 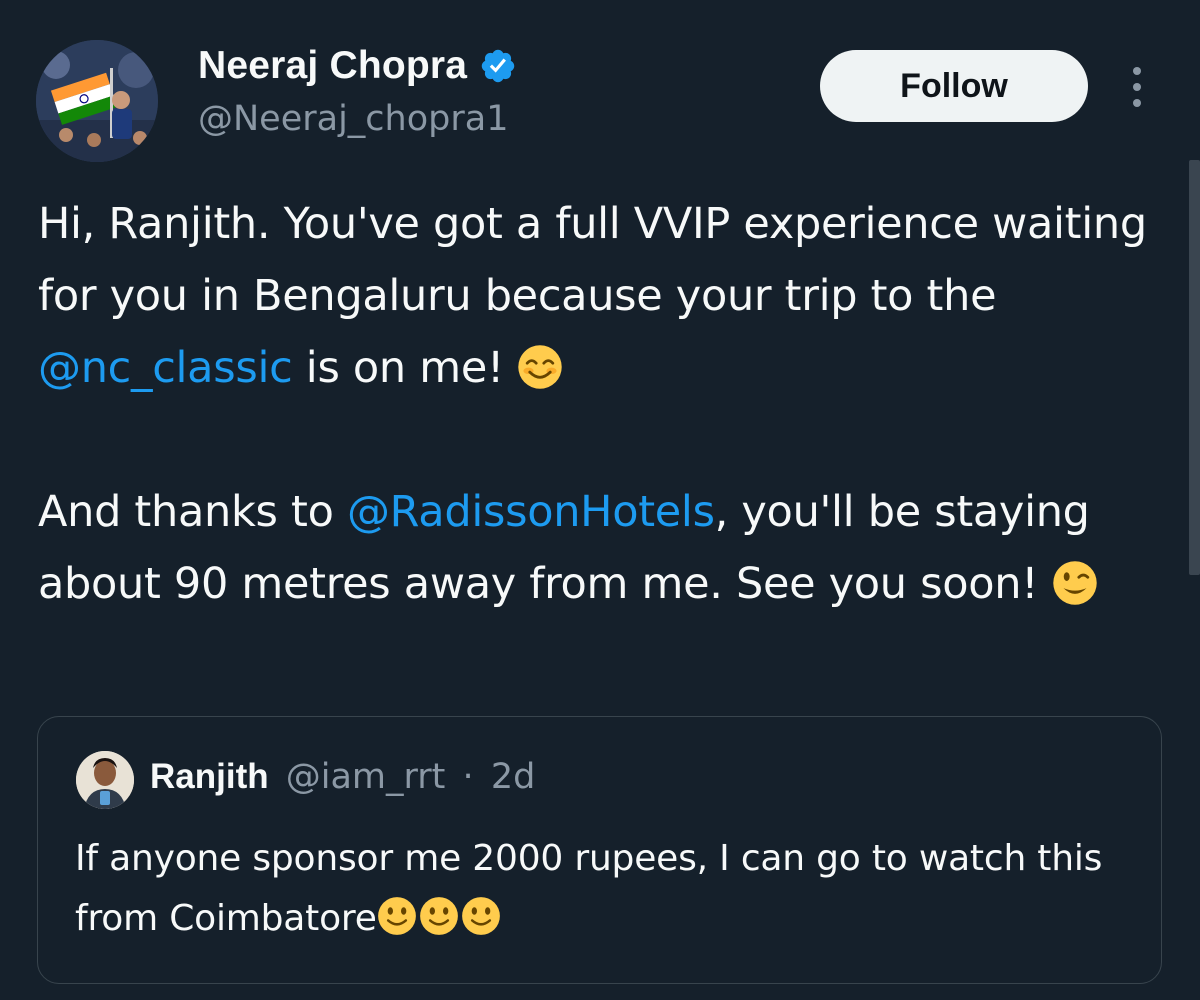 I want to click on winking-face-icon, so click(x=1074, y=583).